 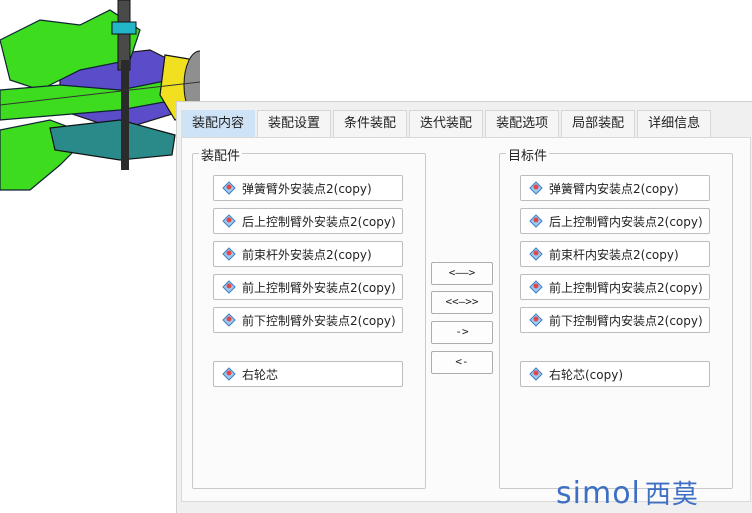 I want to click on source-item: 右轮芯, so click(x=308, y=374).